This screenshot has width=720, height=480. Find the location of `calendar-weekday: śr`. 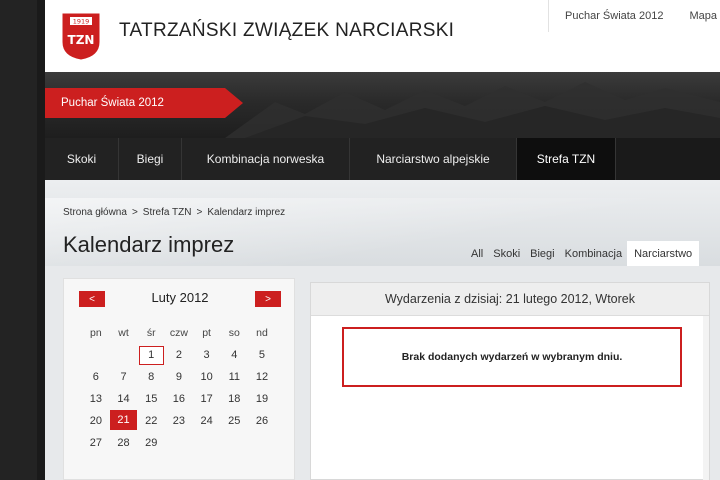

calendar-weekday: śr is located at coordinates (151, 333).